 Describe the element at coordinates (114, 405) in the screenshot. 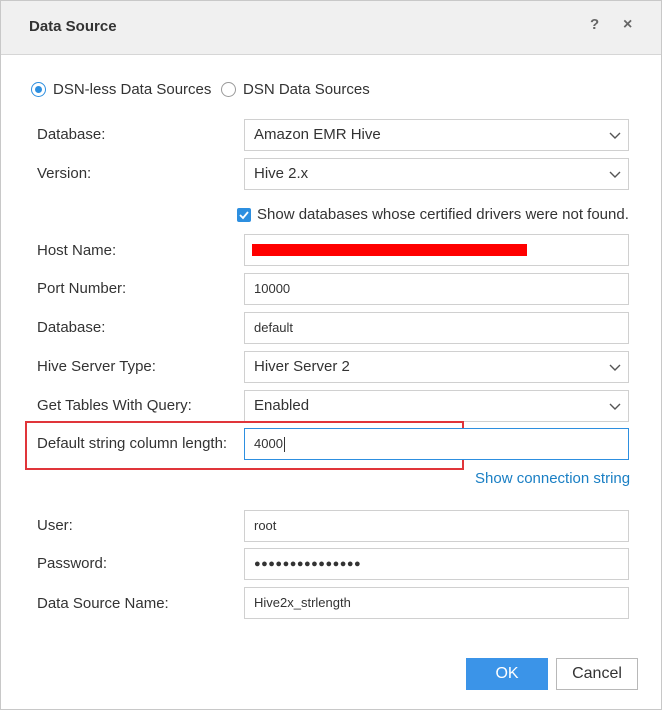

I see `get-tables-label: Get Tables With Query:` at that location.